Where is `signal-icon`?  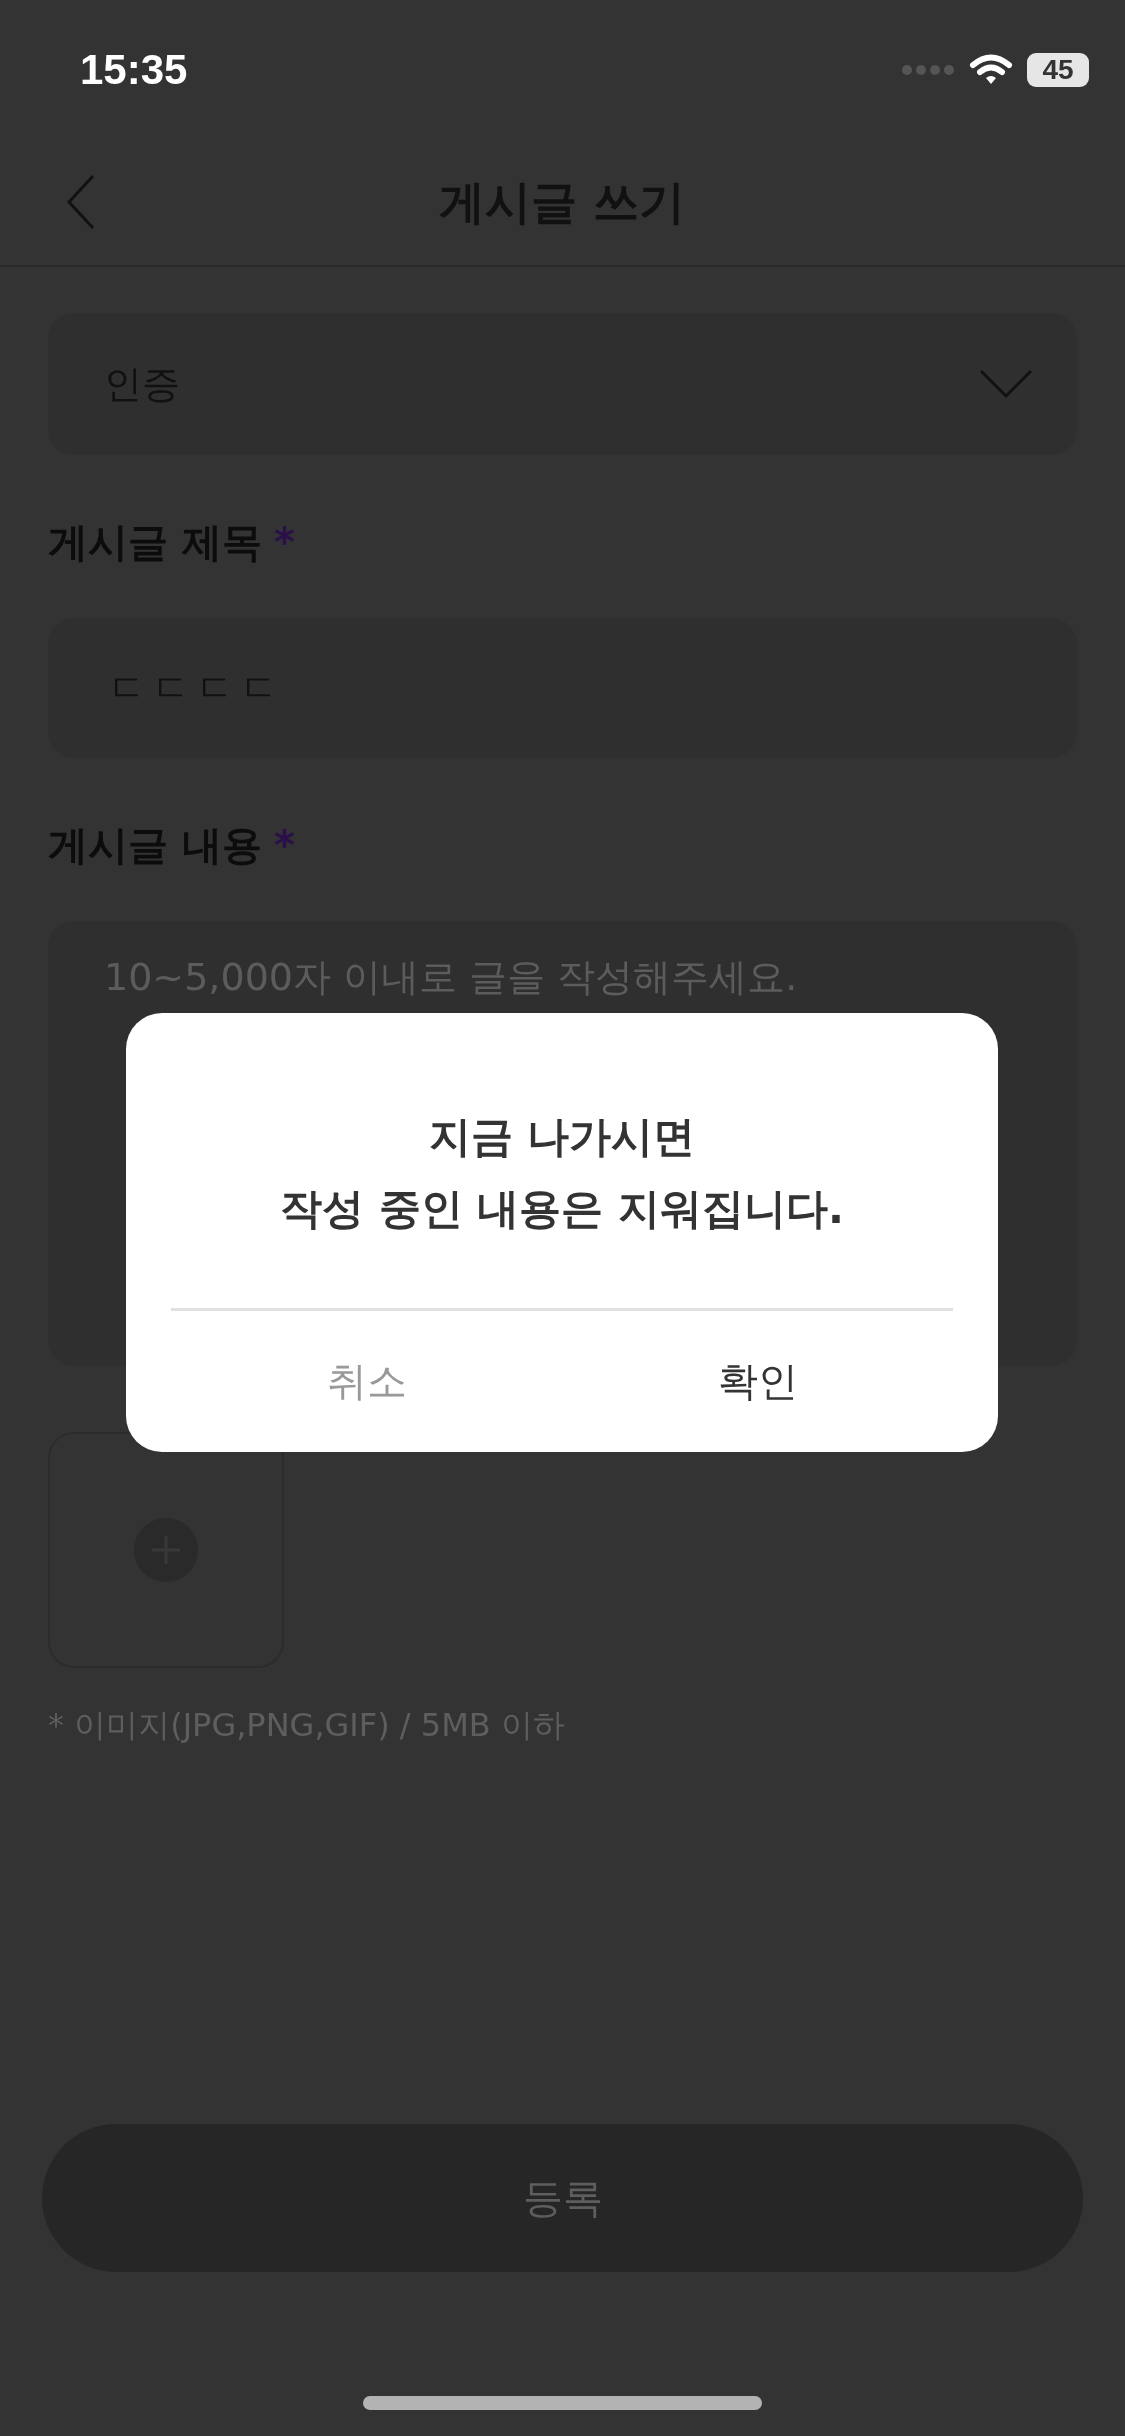
signal-icon is located at coordinates (928, 70).